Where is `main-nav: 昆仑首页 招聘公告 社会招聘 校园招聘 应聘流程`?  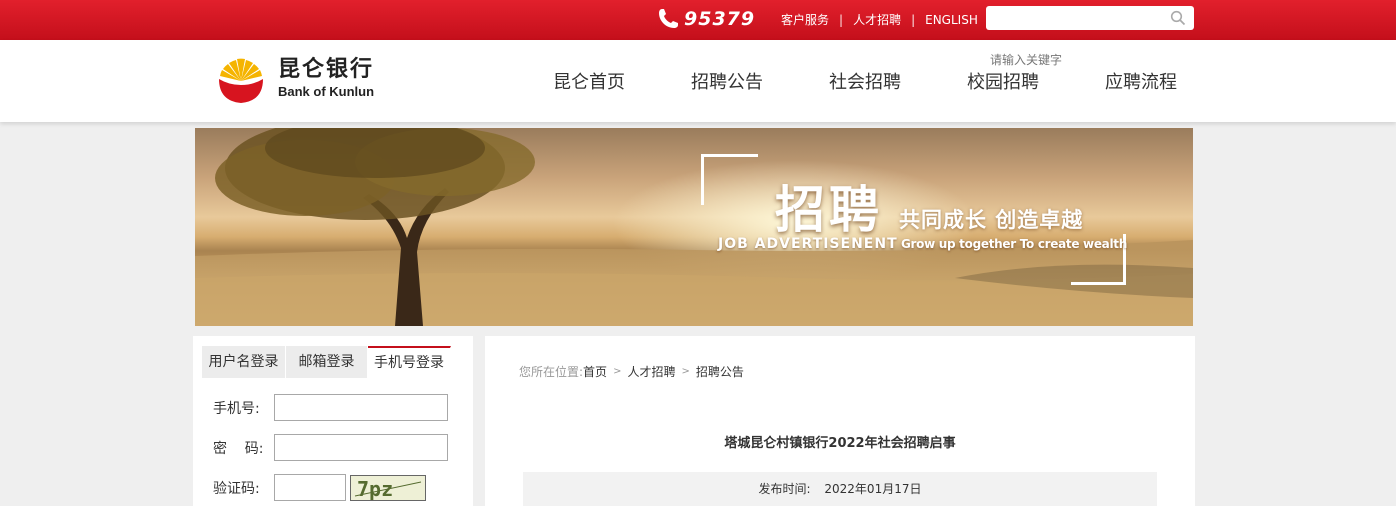
main-nav: 昆仑首页 招聘公告 社会招聘 校园招聘 应聘流程 is located at coordinates (865, 83).